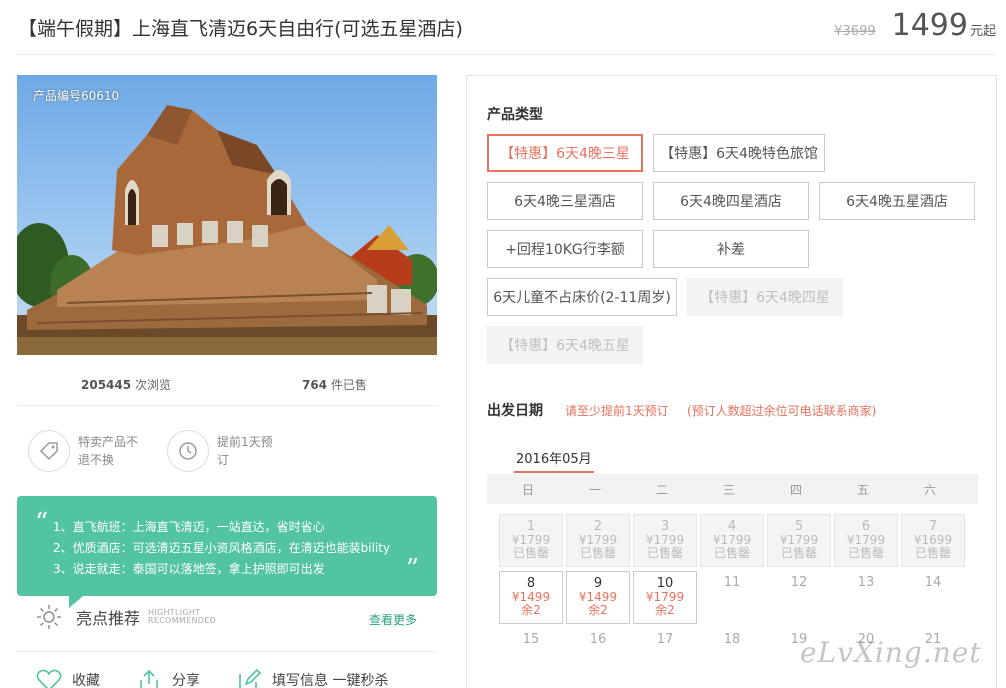 This screenshot has width=1006, height=688. Describe the element at coordinates (598, 639) in the screenshot. I see `day-number: 16` at that location.